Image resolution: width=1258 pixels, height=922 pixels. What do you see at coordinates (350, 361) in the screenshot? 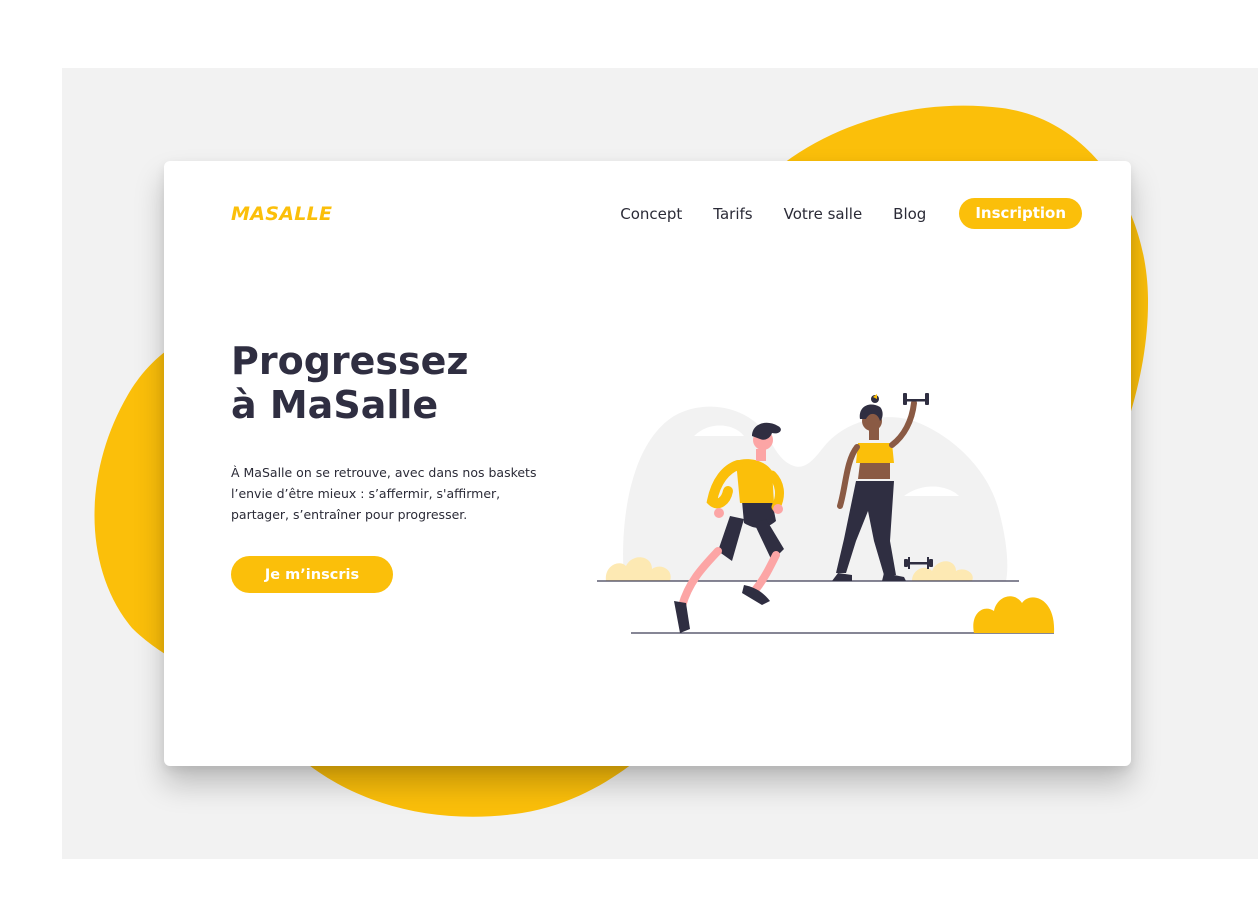
I see `hero-title-line1: Progressez` at bounding box center [350, 361].